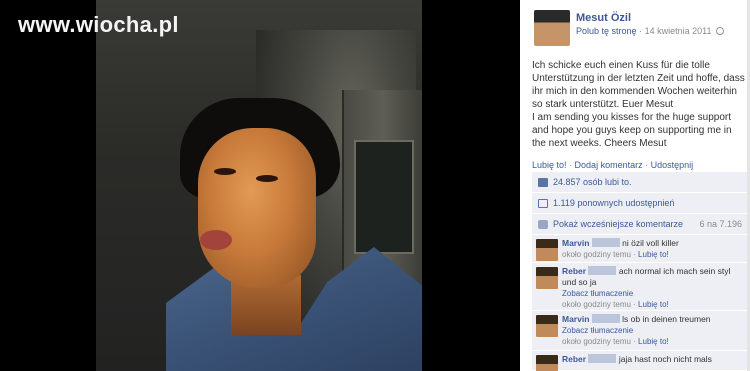 The height and width of the screenshot is (371, 750). What do you see at coordinates (613, 203) in the screenshot?
I see `shares-count: 1.119 ponownych udostępnień` at bounding box center [613, 203].